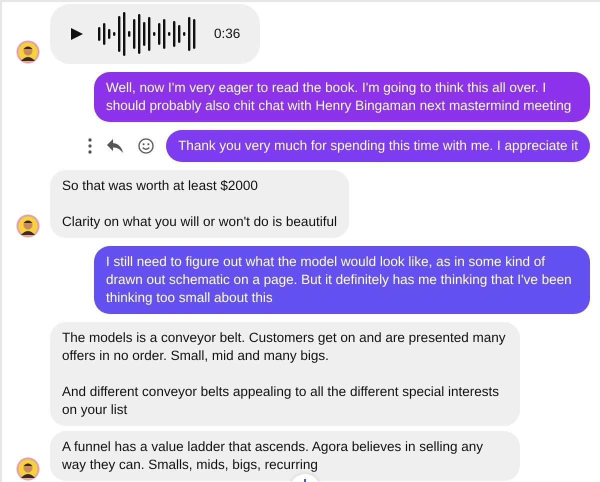 The height and width of the screenshot is (482, 600). I want to click on message-text: Thank you very much for spending this time with me. I appreciate it, so click(378, 146).